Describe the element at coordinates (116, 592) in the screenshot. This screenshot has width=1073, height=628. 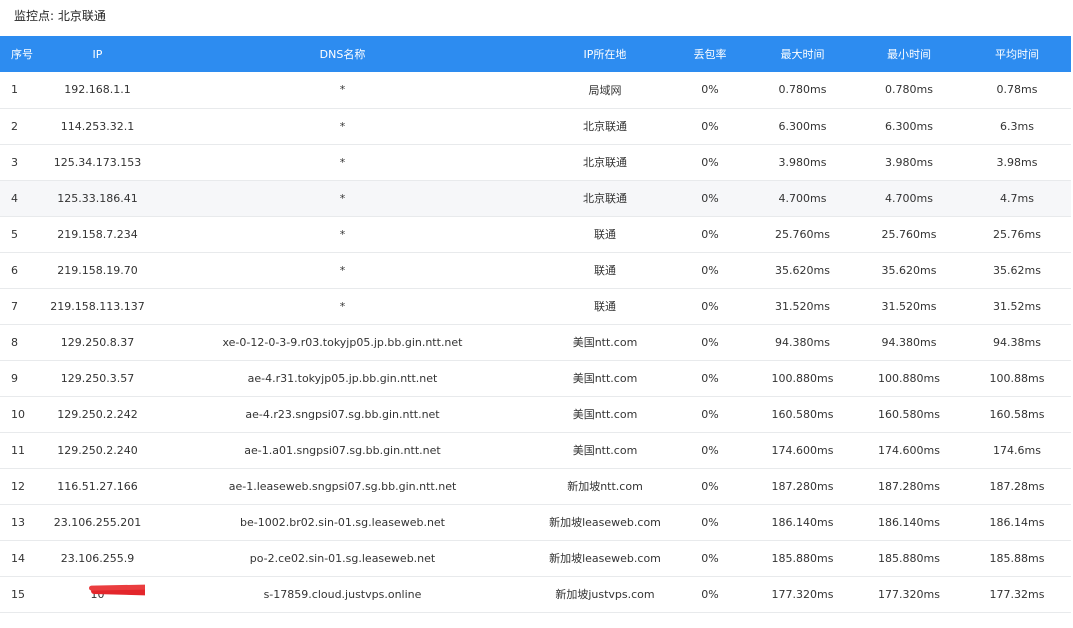
I see `redacted-ip: 10` at that location.